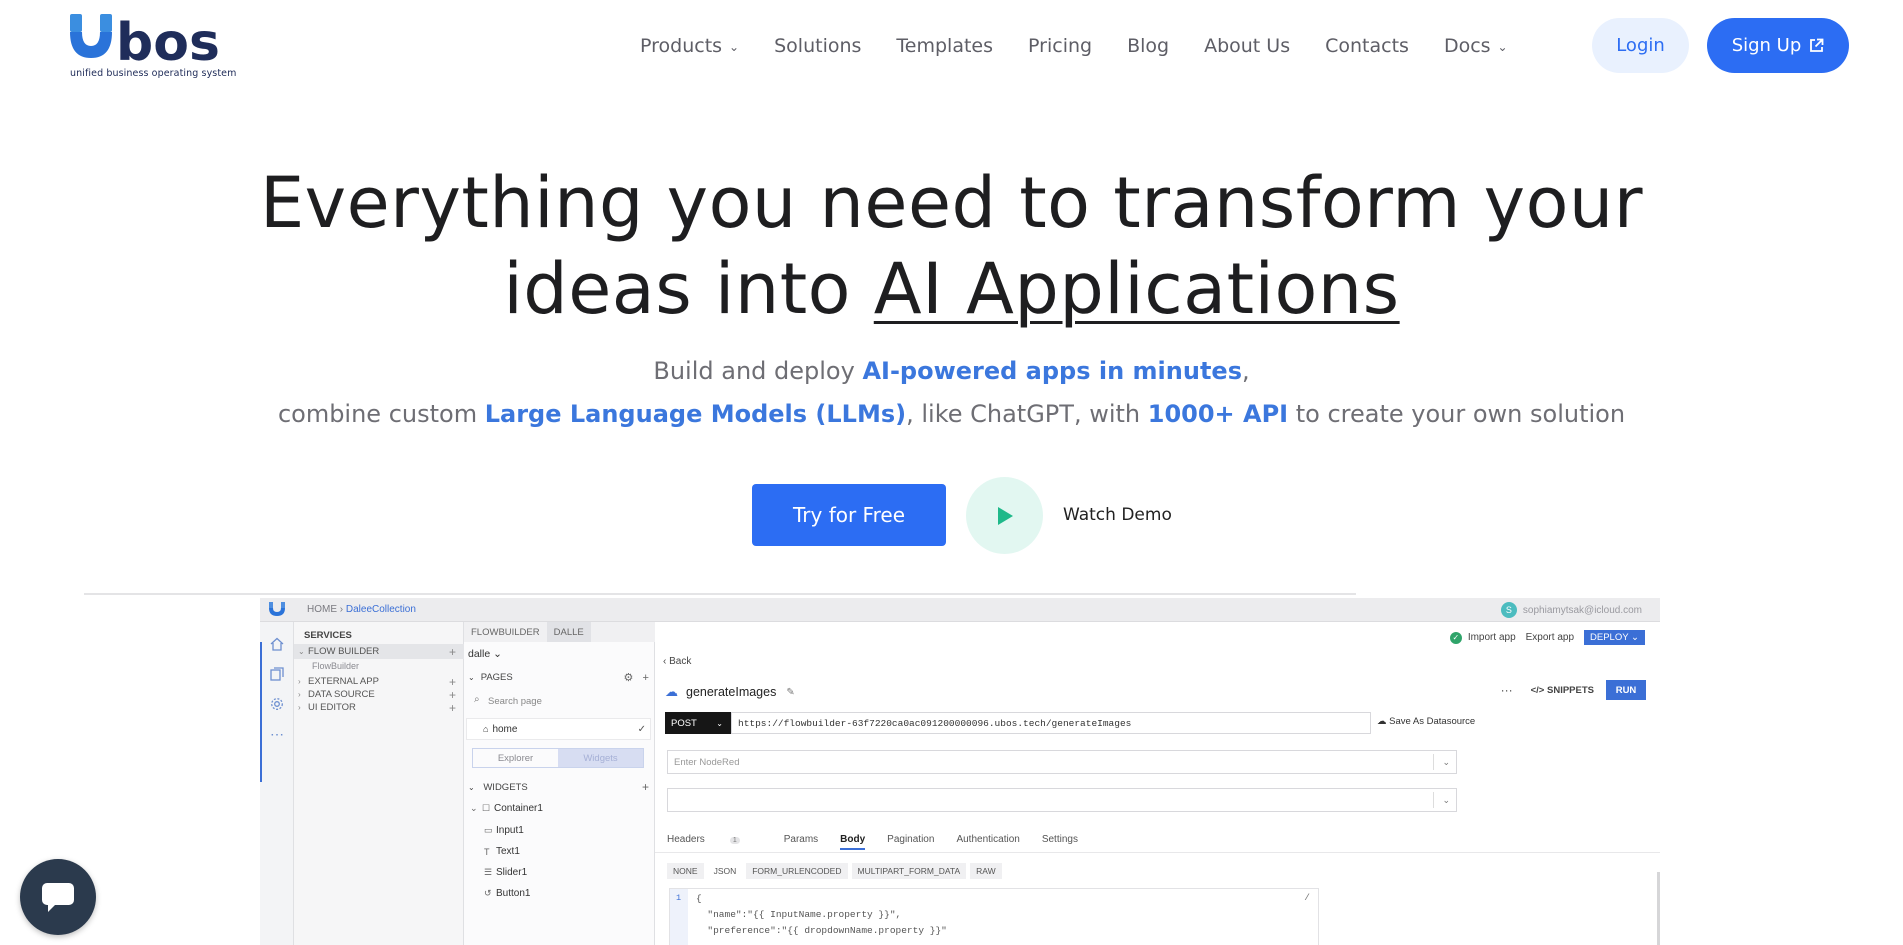 This screenshot has height=945, width=1903. What do you see at coordinates (1508, 610) in the screenshot?
I see `avatar: S` at bounding box center [1508, 610].